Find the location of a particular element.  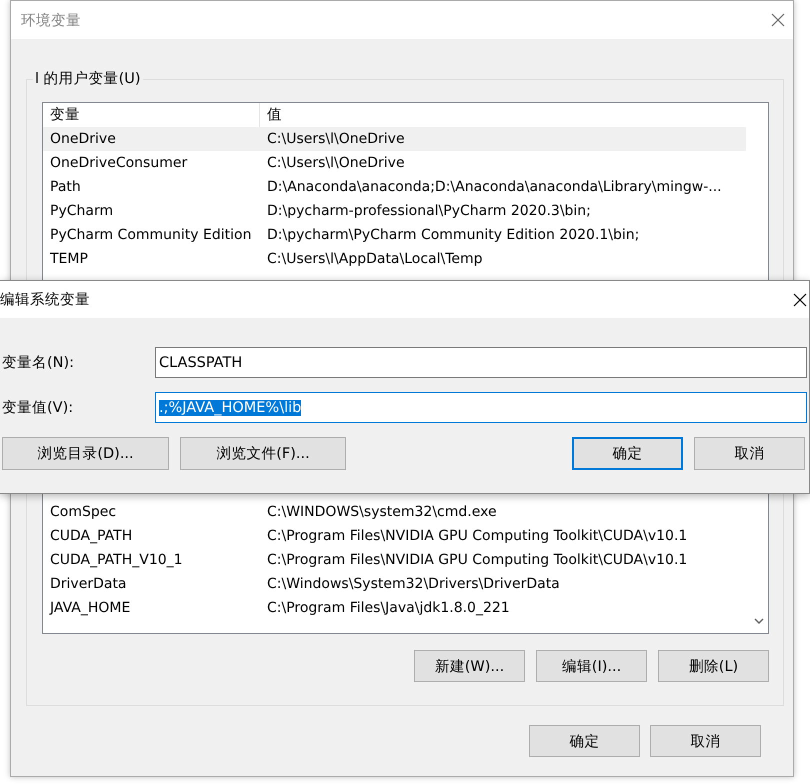

variable-name: OneDriveConsumer is located at coordinates (118, 163).